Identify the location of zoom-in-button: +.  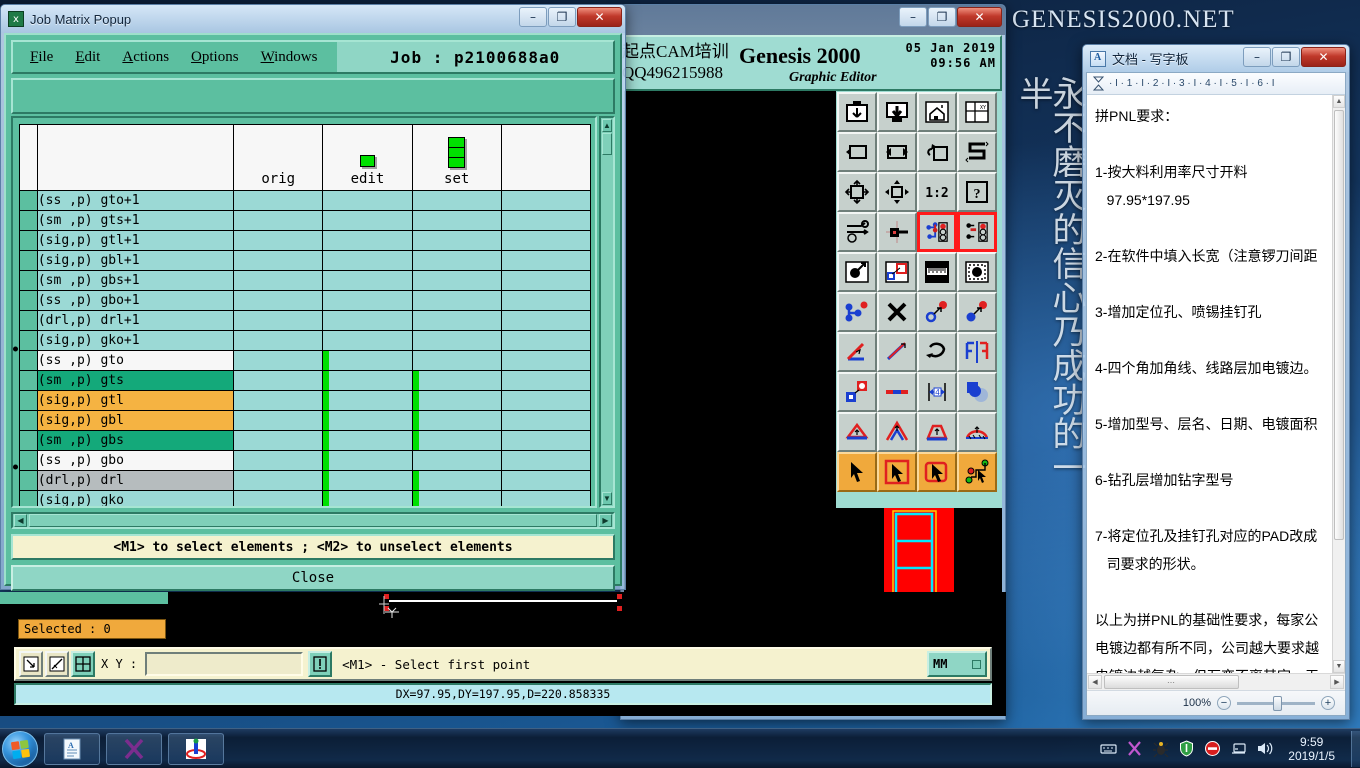
(1328, 703).